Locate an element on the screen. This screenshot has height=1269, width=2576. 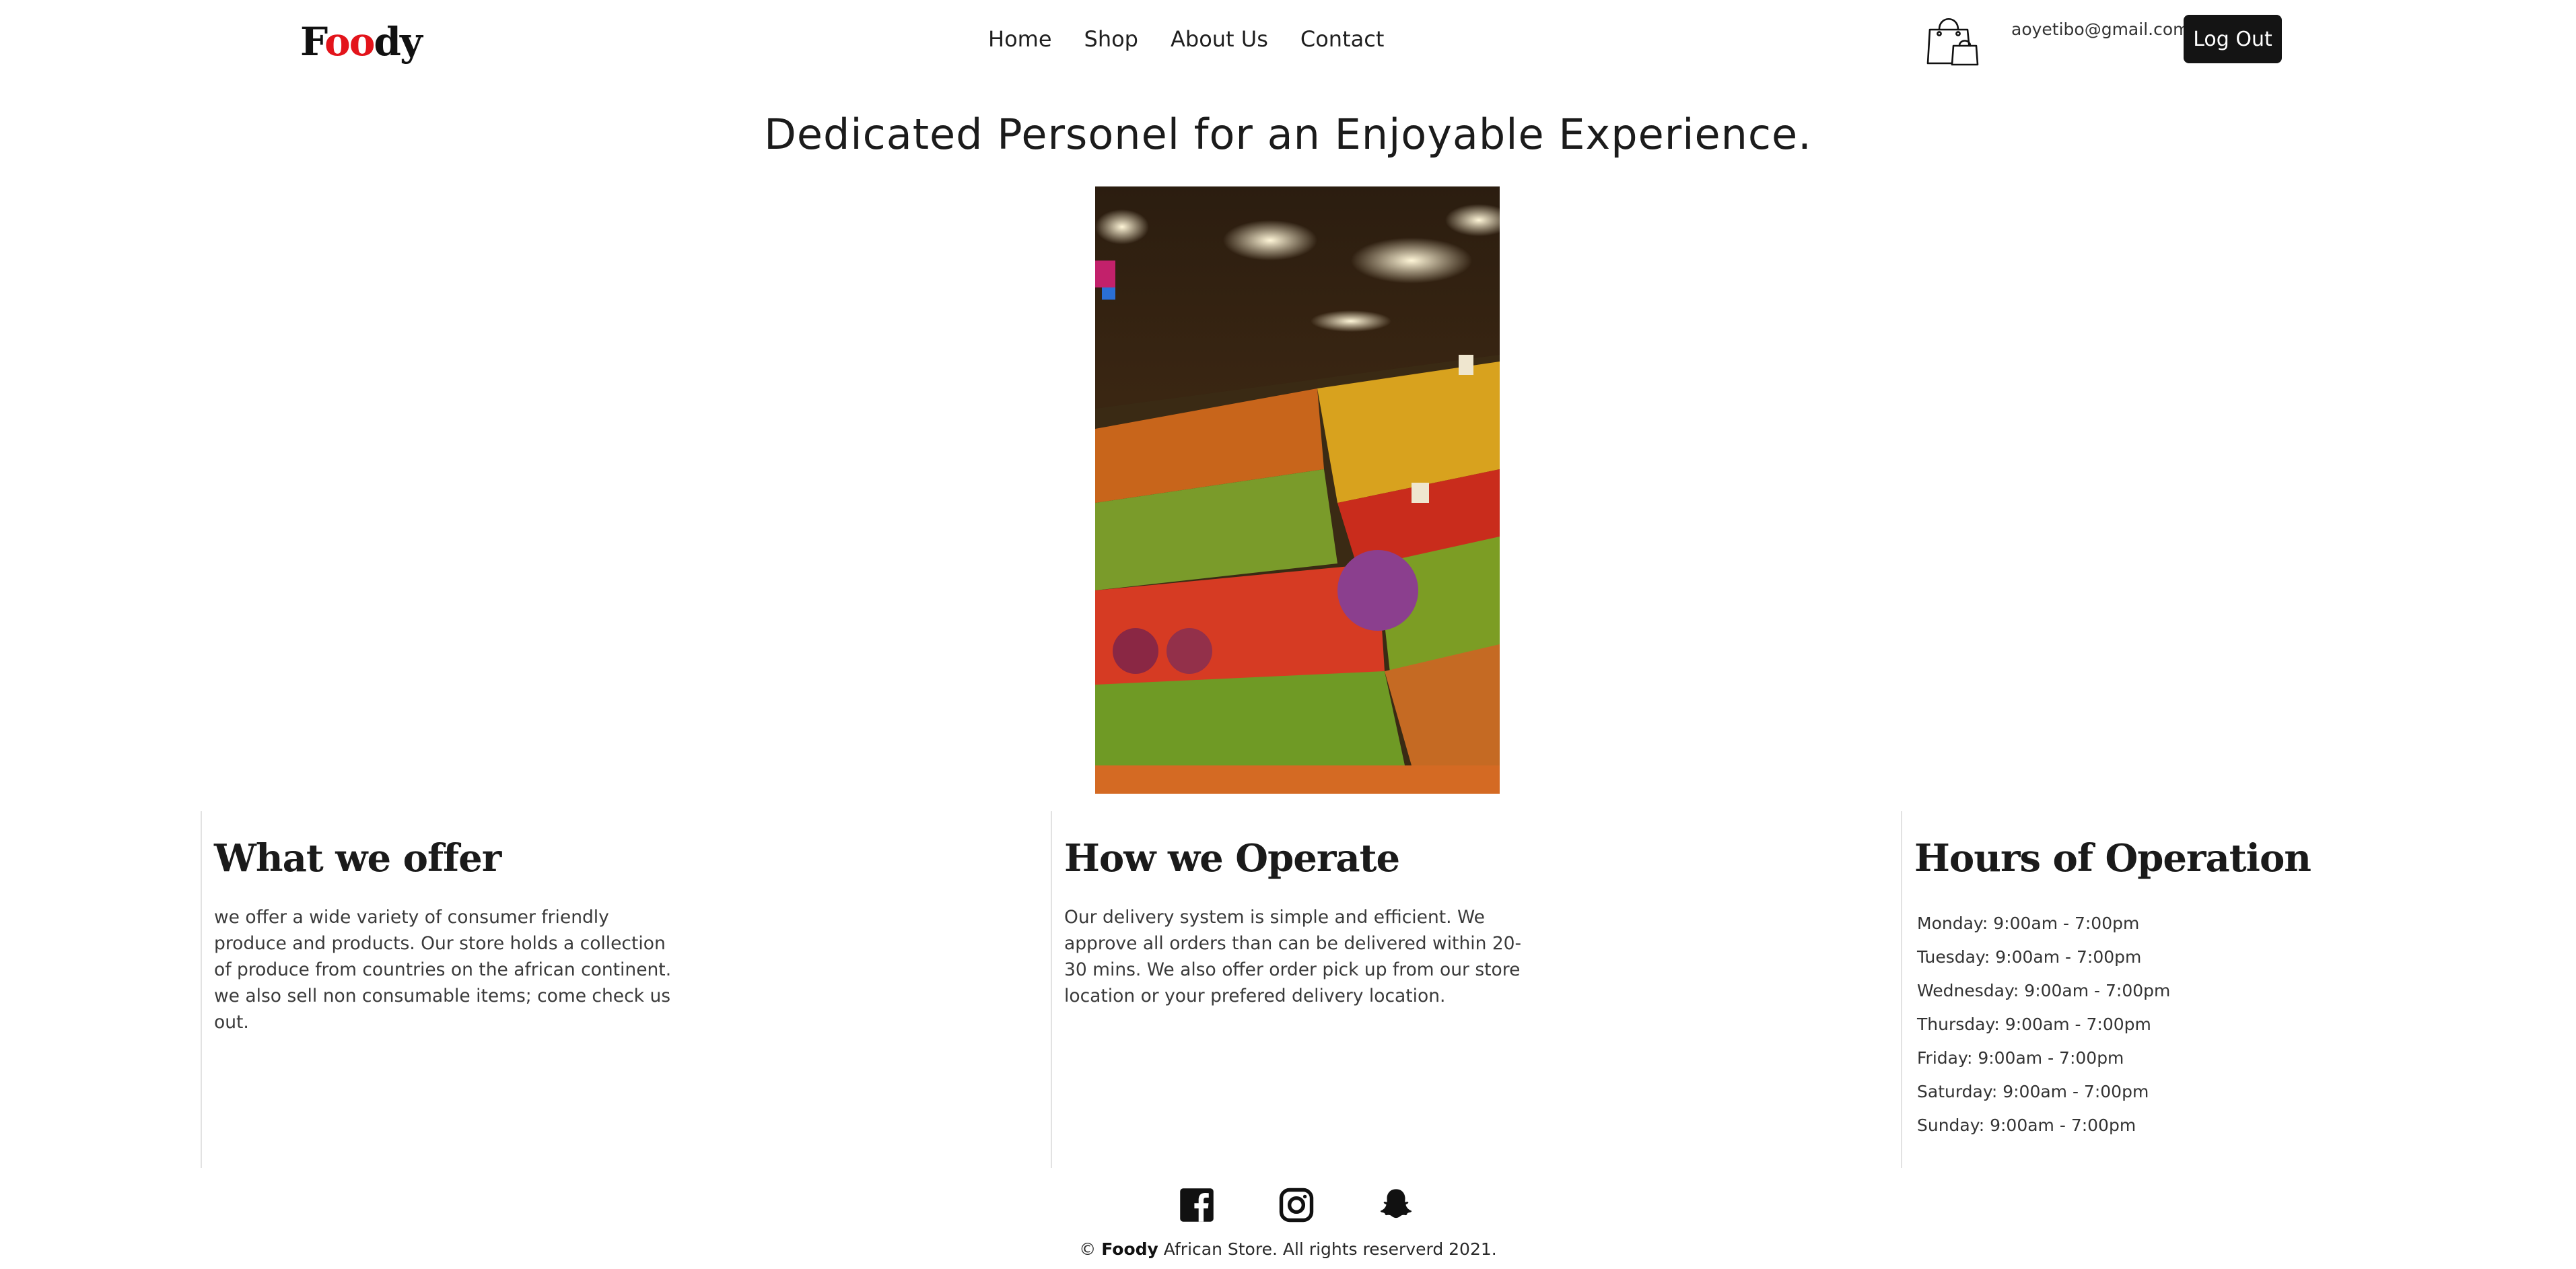
instagram-icon is located at coordinates (1296, 1205).